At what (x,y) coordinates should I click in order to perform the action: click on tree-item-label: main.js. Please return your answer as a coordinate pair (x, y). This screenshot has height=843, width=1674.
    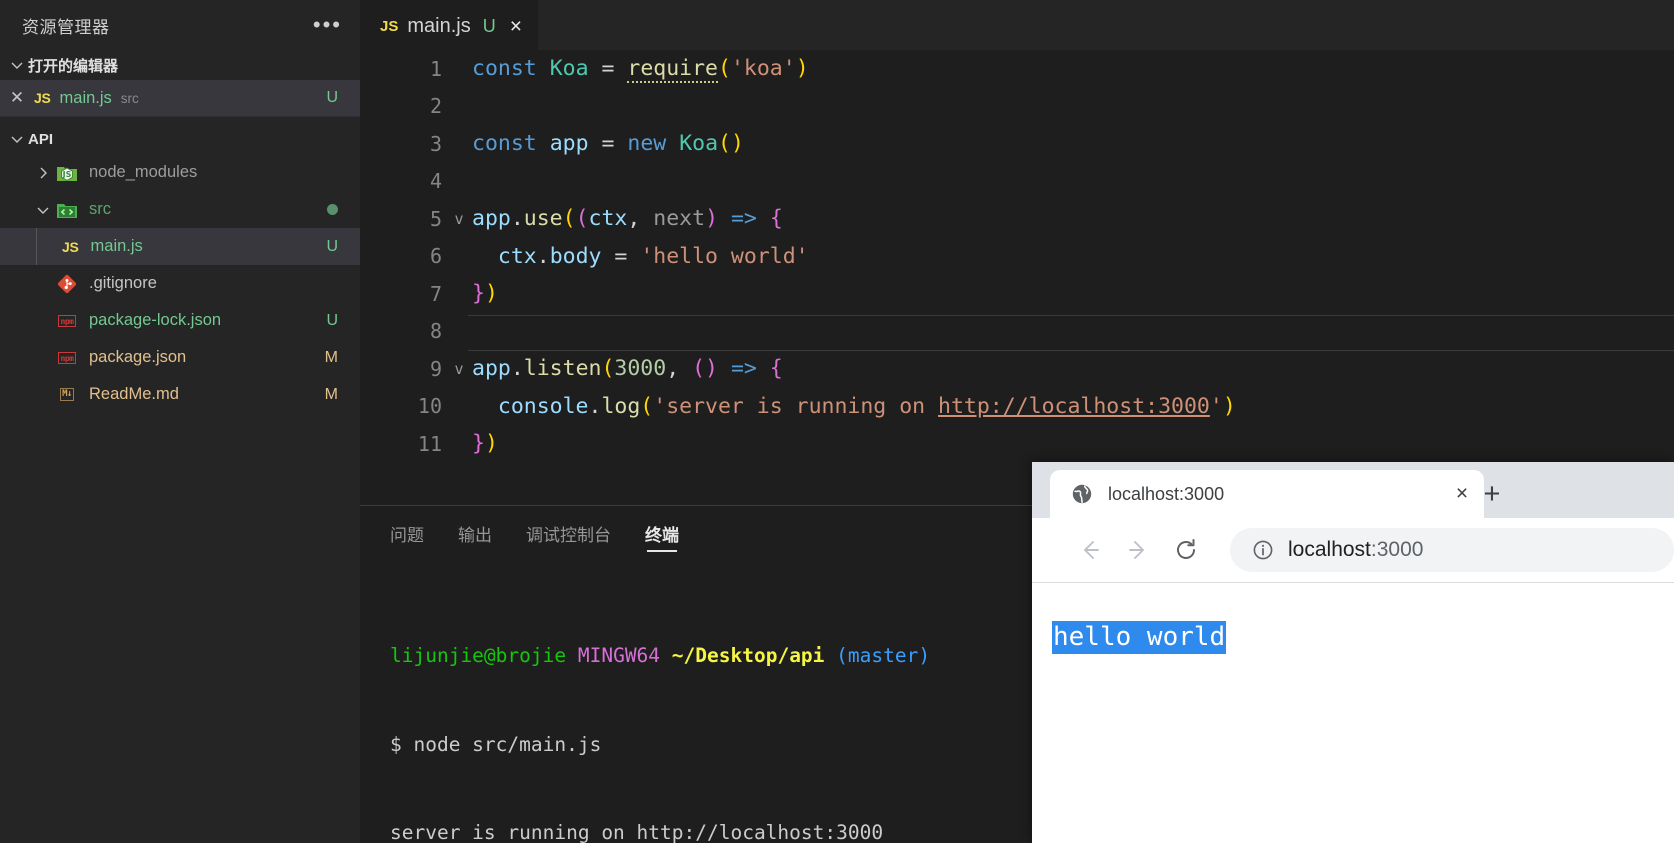
    Looking at the image, I should click on (116, 246).